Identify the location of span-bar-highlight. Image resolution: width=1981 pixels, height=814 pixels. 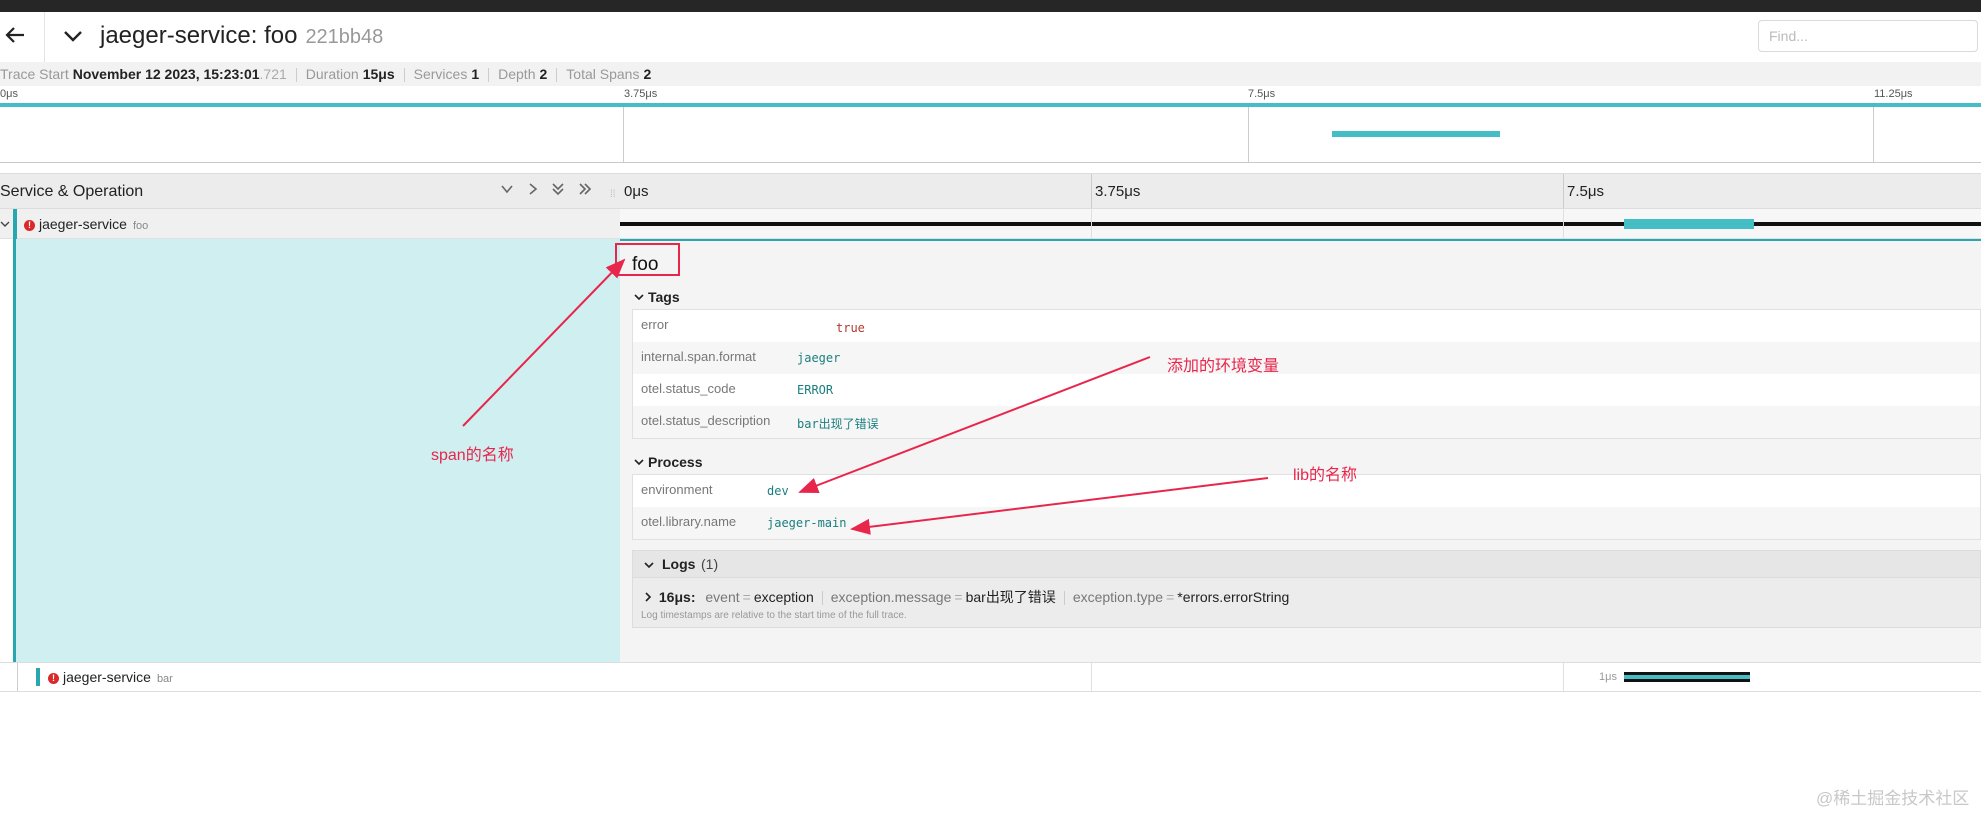
(1689, 224).